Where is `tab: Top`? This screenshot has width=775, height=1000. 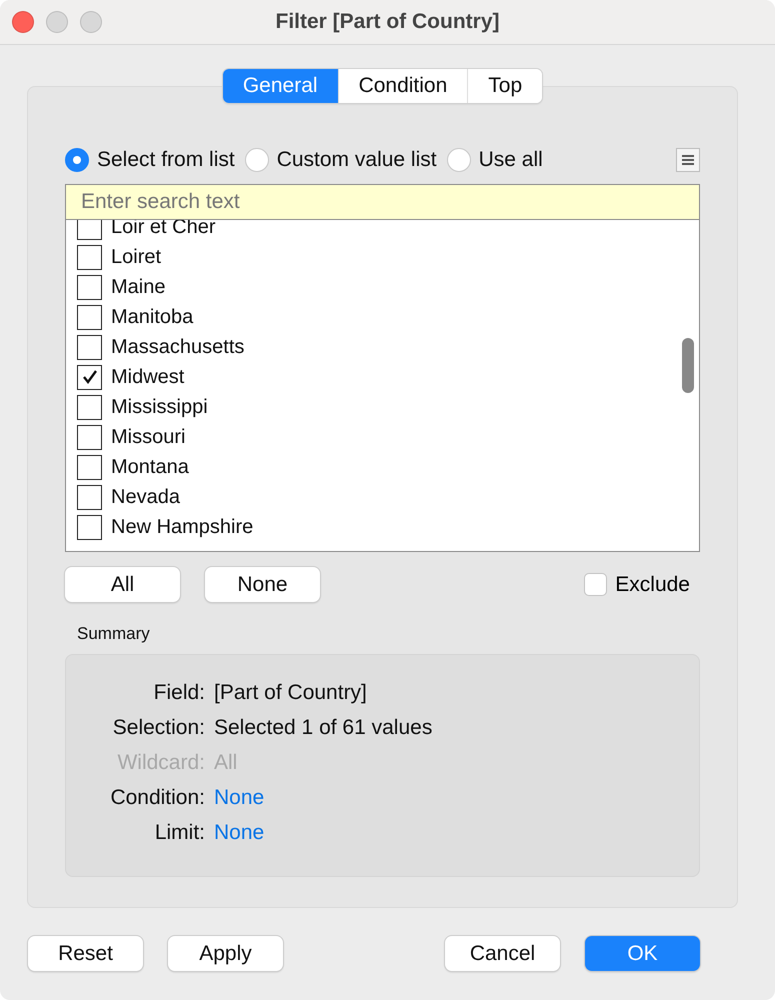
tab: Top is located at coordinates (504, 86).